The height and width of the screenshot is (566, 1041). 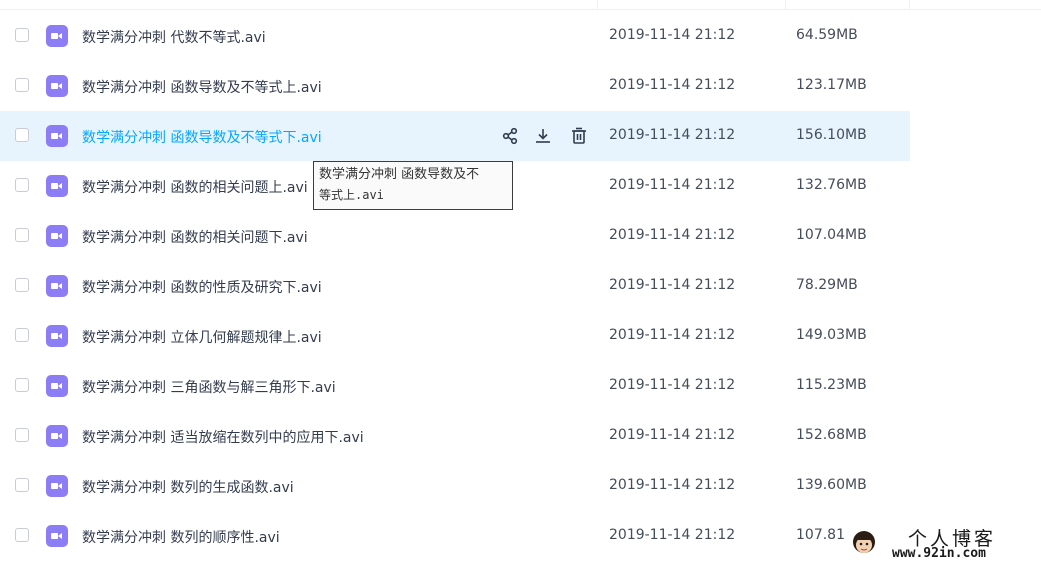 What do you see at coordinates (831, 435) in the screenshot?
I see `file-size: 152.68MB` at bounding box center [831, 435].